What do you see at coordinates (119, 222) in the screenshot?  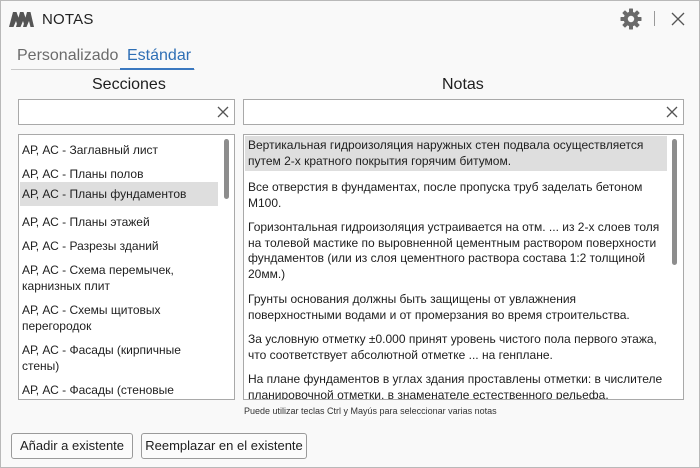 I see `list-item: АР, АС - Планы этажей` at bounding box center [119, 222].